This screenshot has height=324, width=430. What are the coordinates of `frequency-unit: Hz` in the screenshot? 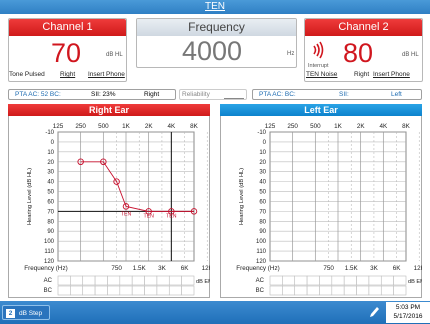 It's located at (291, 54).